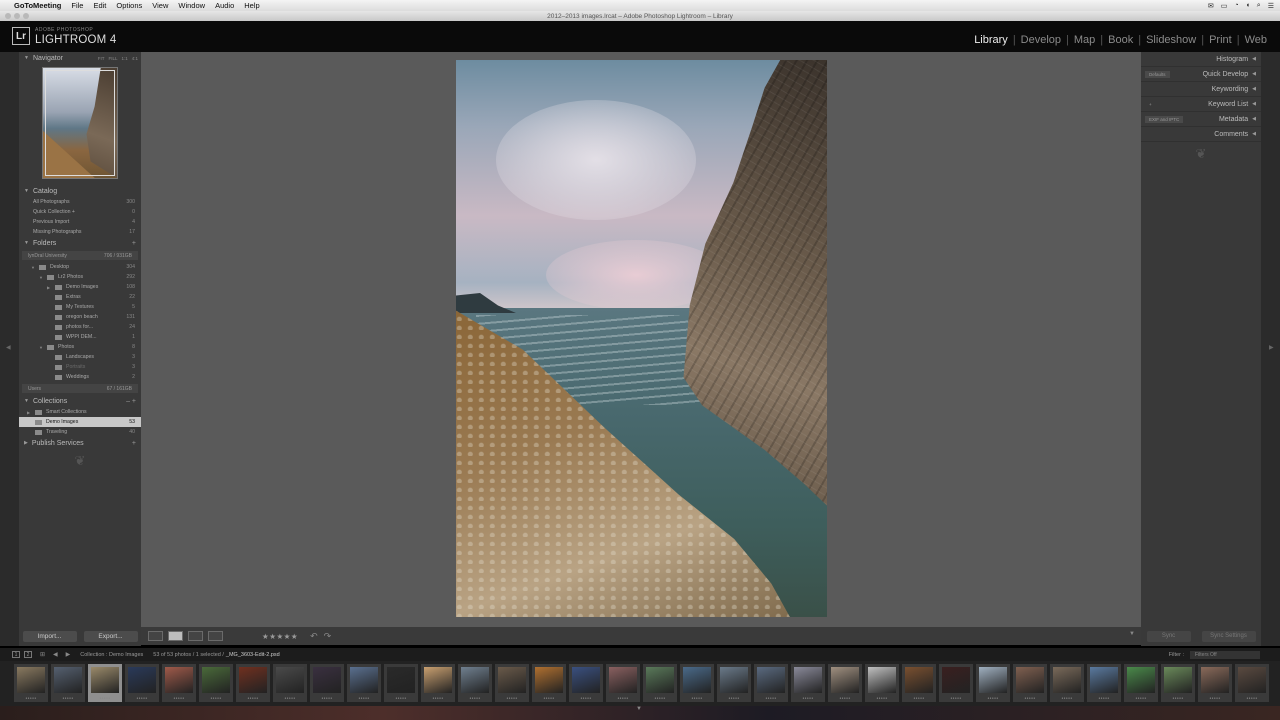 The width and height of the screenshot is (1280, 720). Describe the element at coordinates (80, 222) in the screenshot. I see `catalog-item: Previous Import 4` at that location.